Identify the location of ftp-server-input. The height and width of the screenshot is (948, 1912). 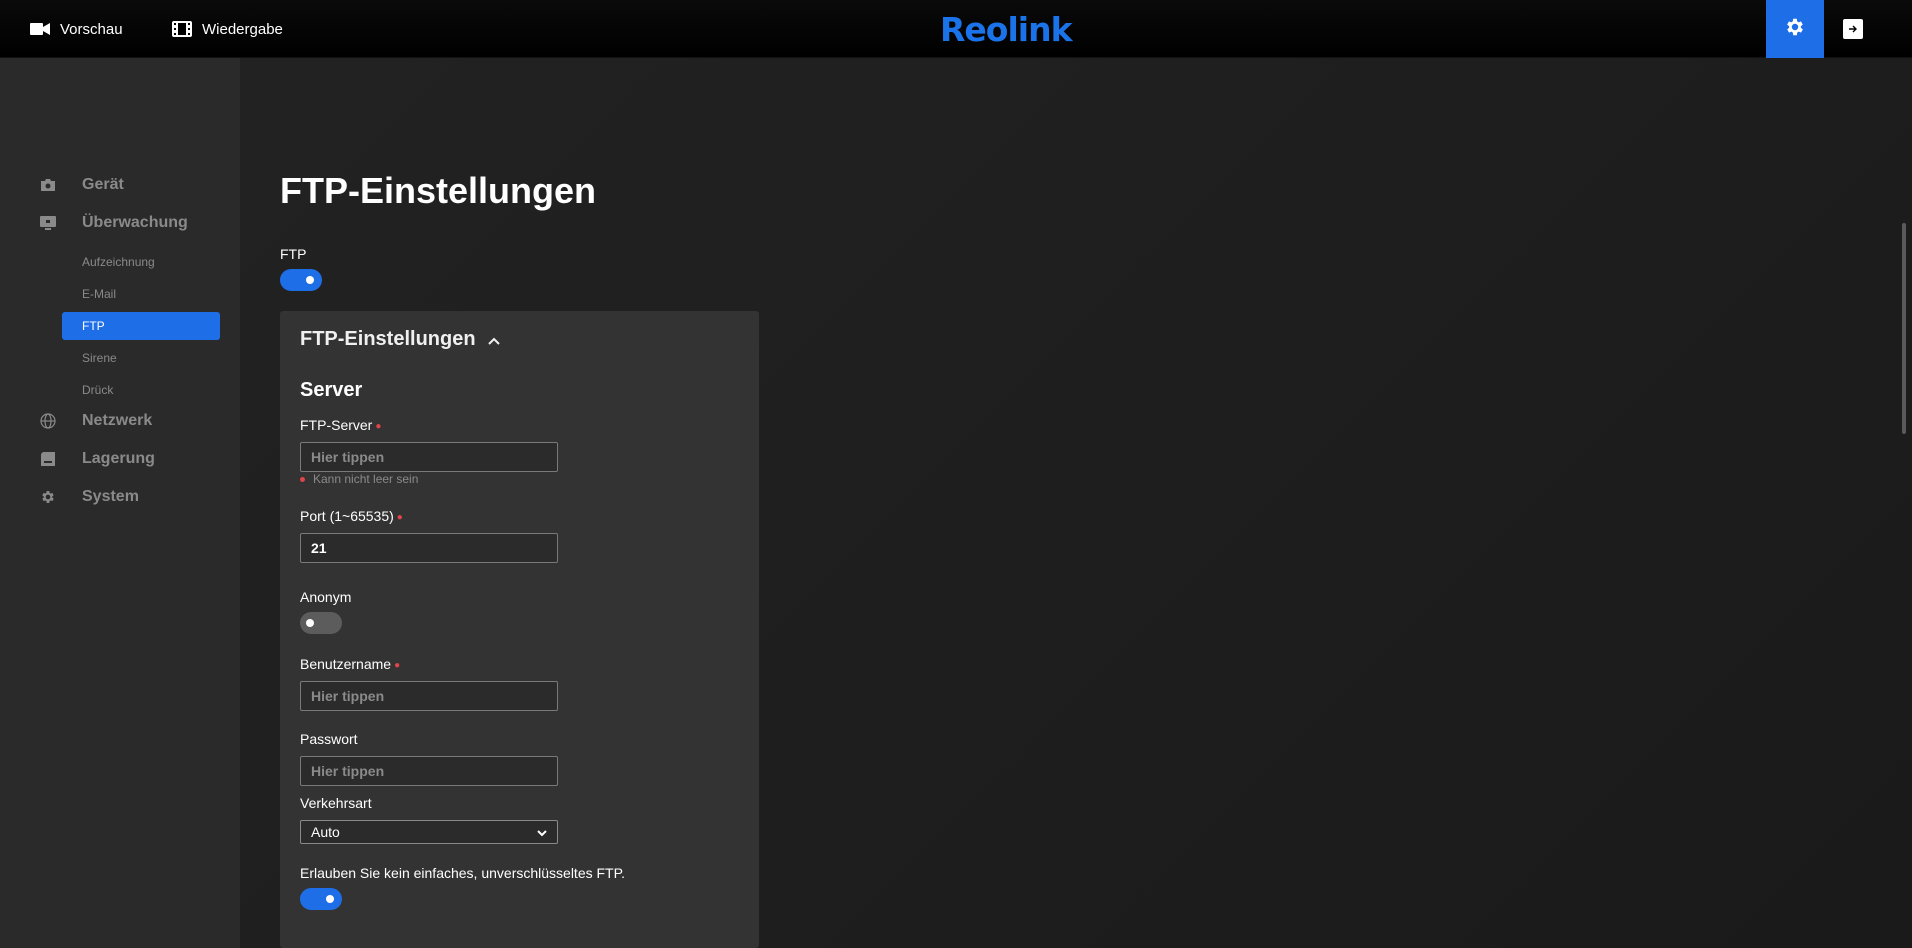
(429, 457).